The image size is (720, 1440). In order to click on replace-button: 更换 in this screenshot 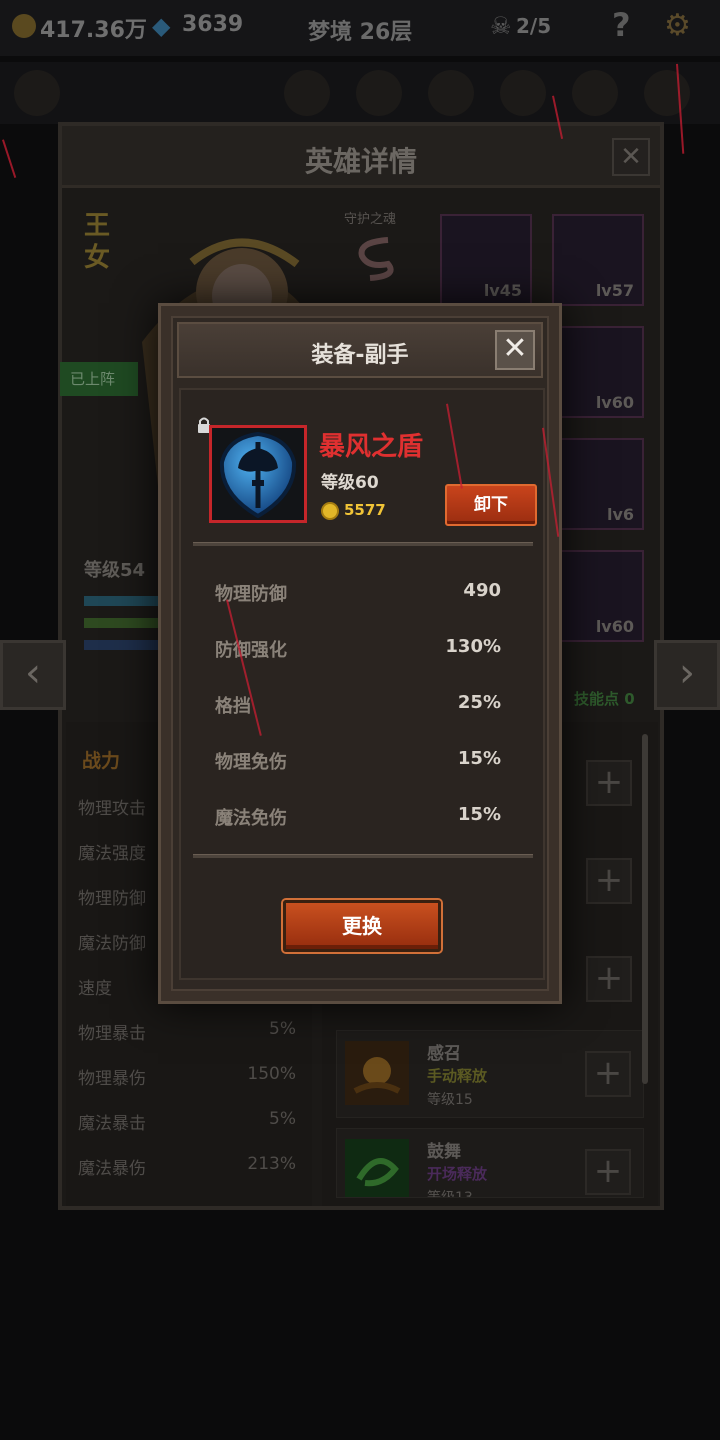, I will do `click(362, 926)`.